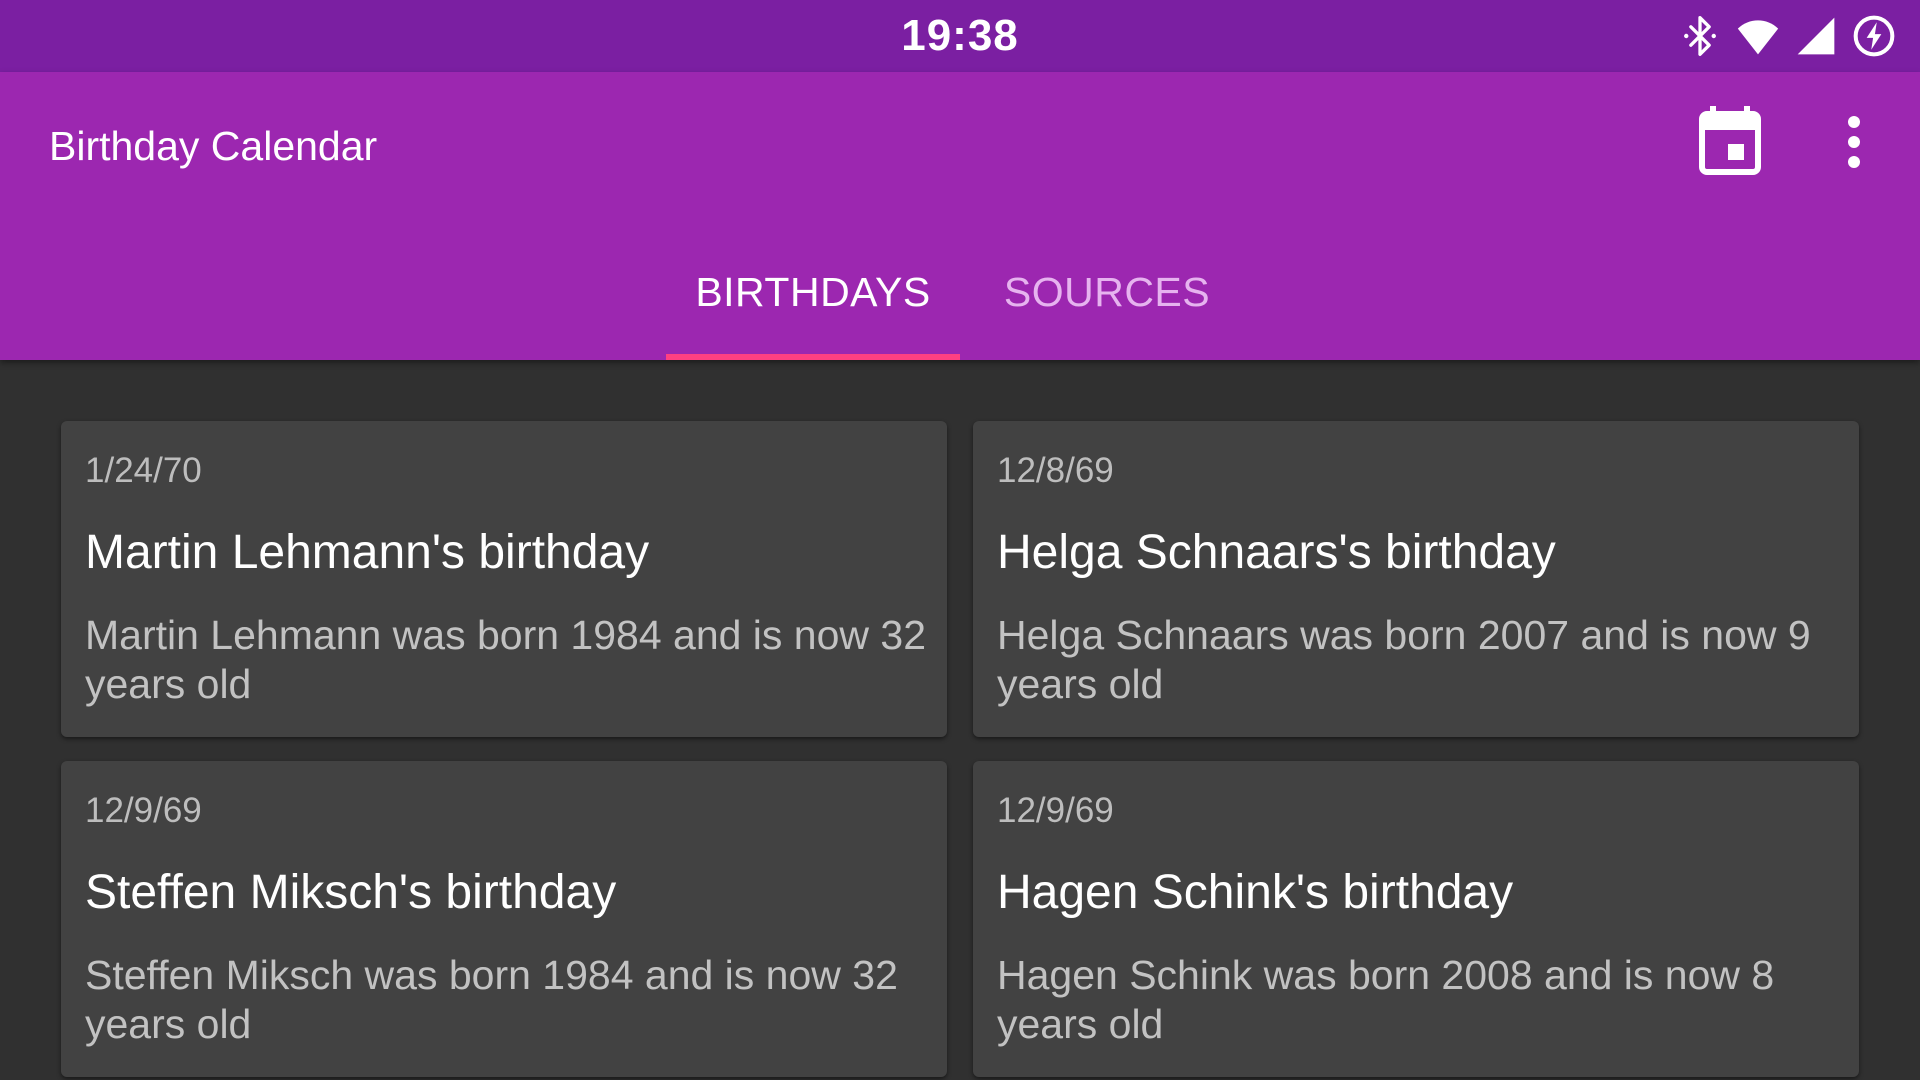  I want to click on tab-sources: SOURCES, so click(1107, 314).